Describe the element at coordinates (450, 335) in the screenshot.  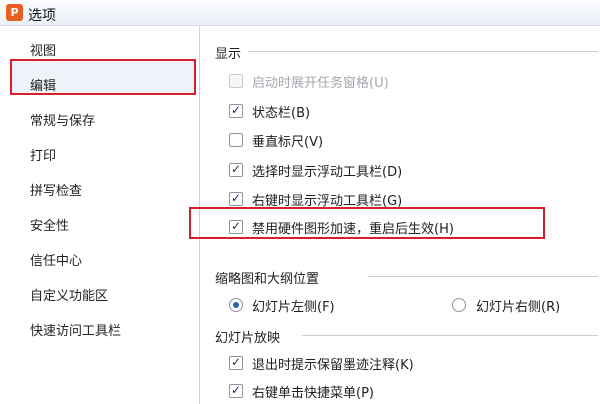
I see `slideshow-group-divider` at that location.